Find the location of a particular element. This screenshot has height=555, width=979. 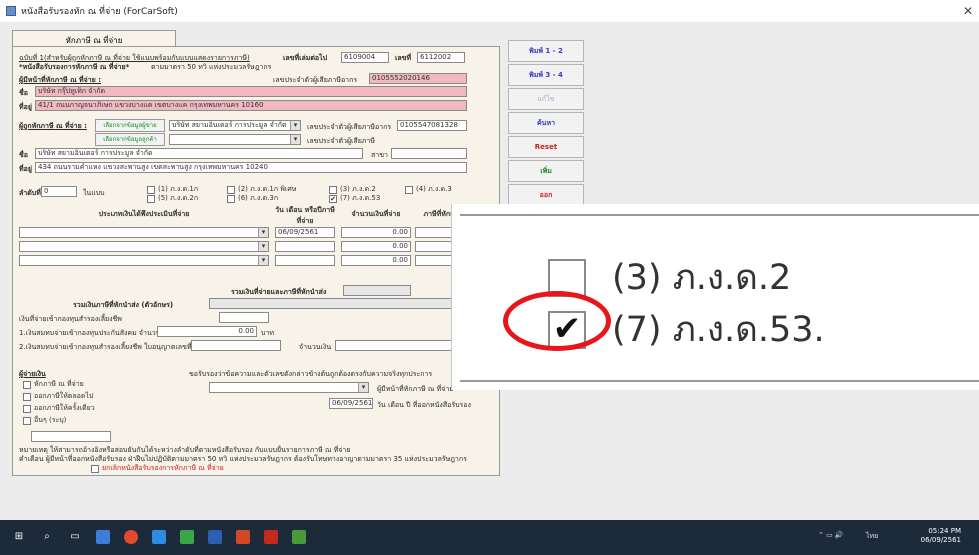

payee-combo: บริษัท สยามอินเตอร์ การประมูล จำกัด is located at coordinates (235, 125).